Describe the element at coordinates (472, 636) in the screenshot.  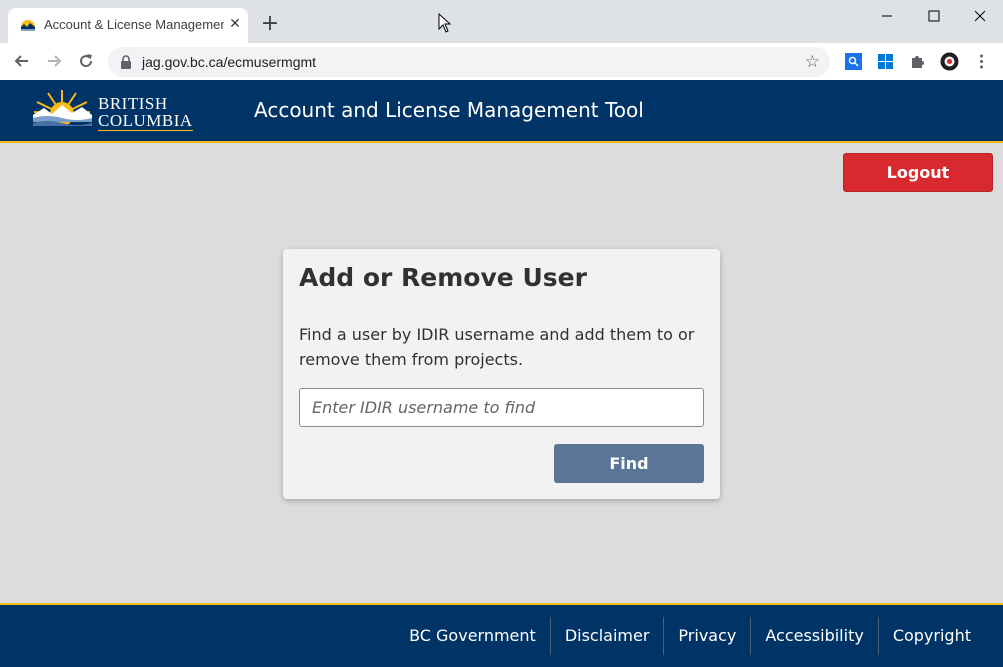
I see `footer-link-bc-government: BC Government` at that location.